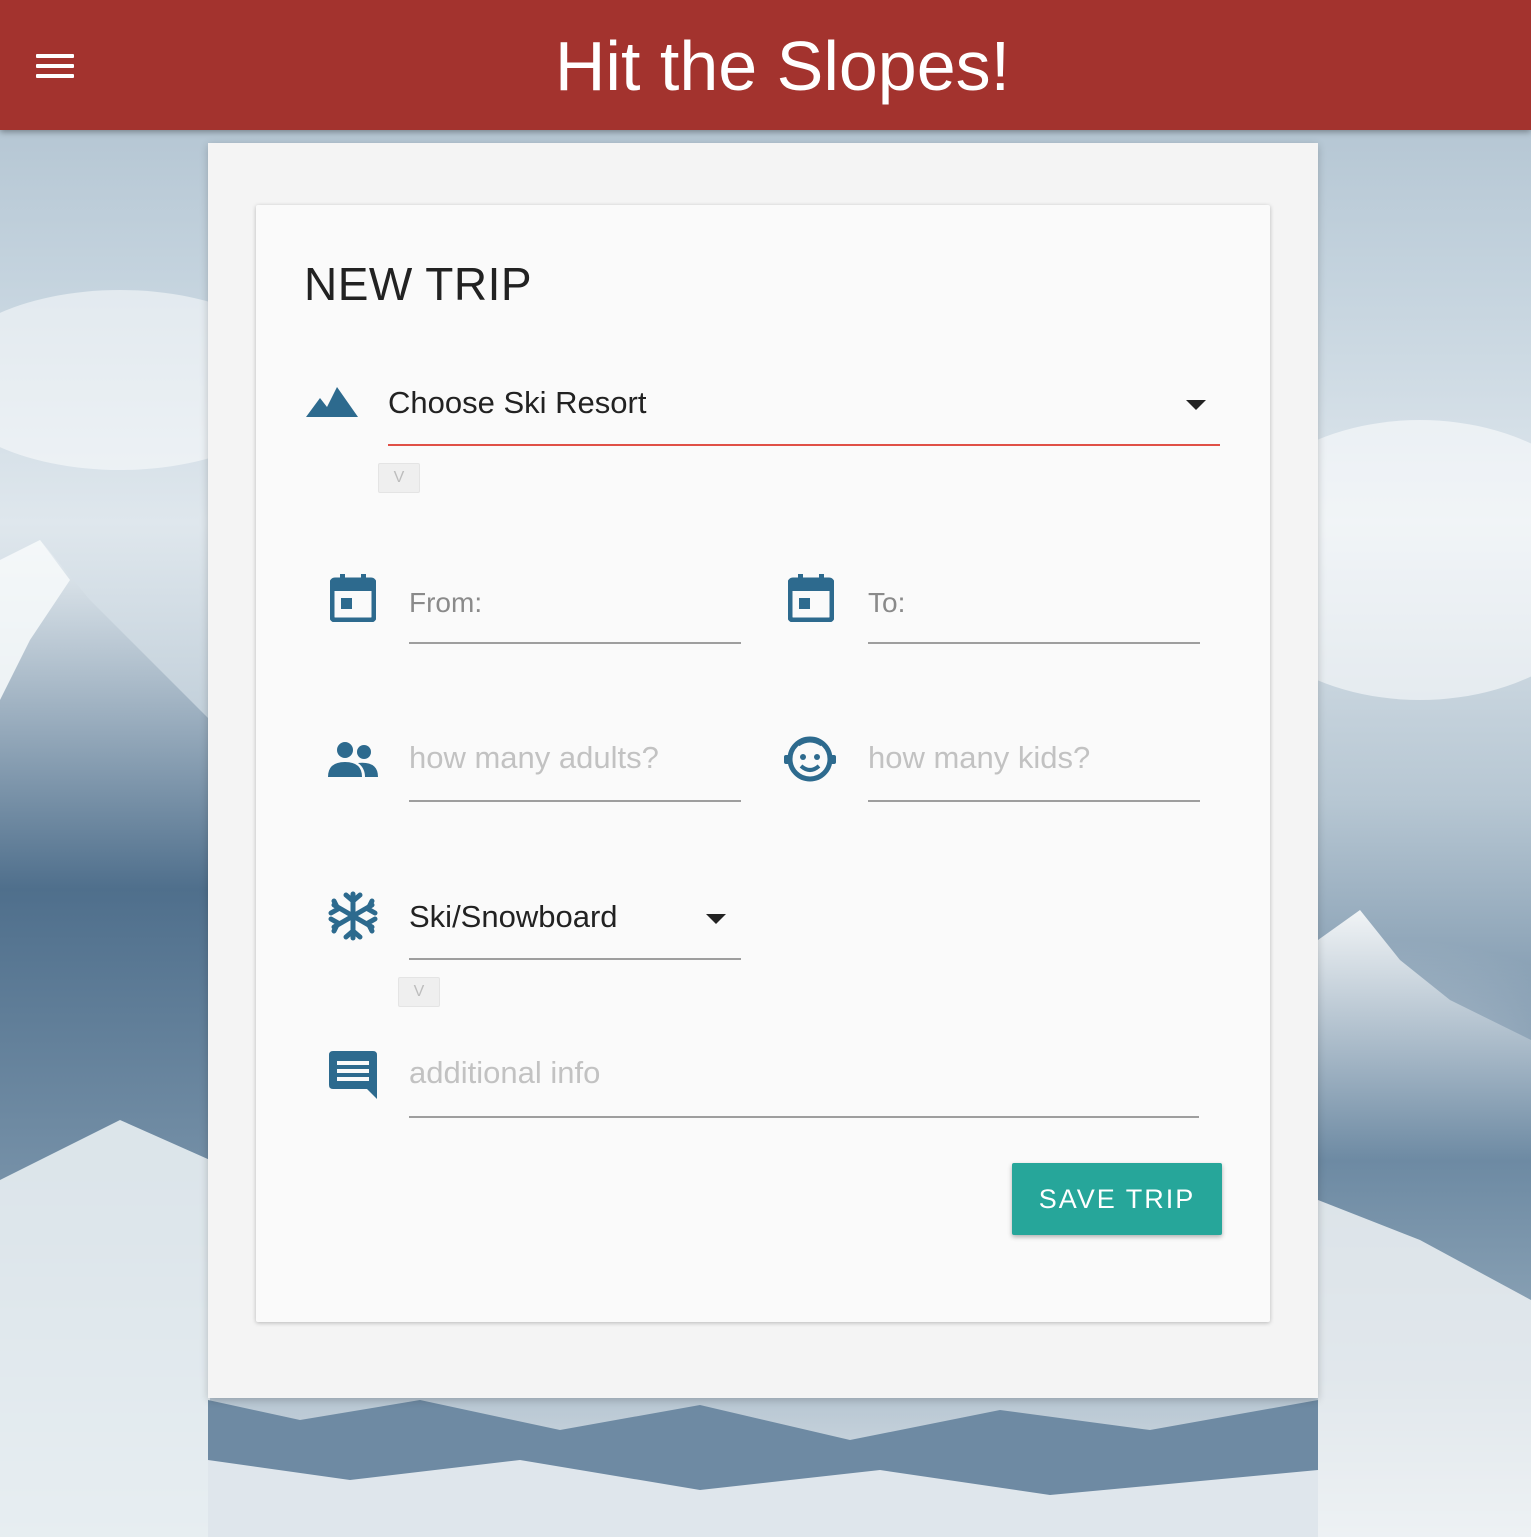 The width and height of the screenshot is (1531, 1537). Describe the element at coordinates (332, 402) in the screenshot. I see `terrain-icon` at that location.